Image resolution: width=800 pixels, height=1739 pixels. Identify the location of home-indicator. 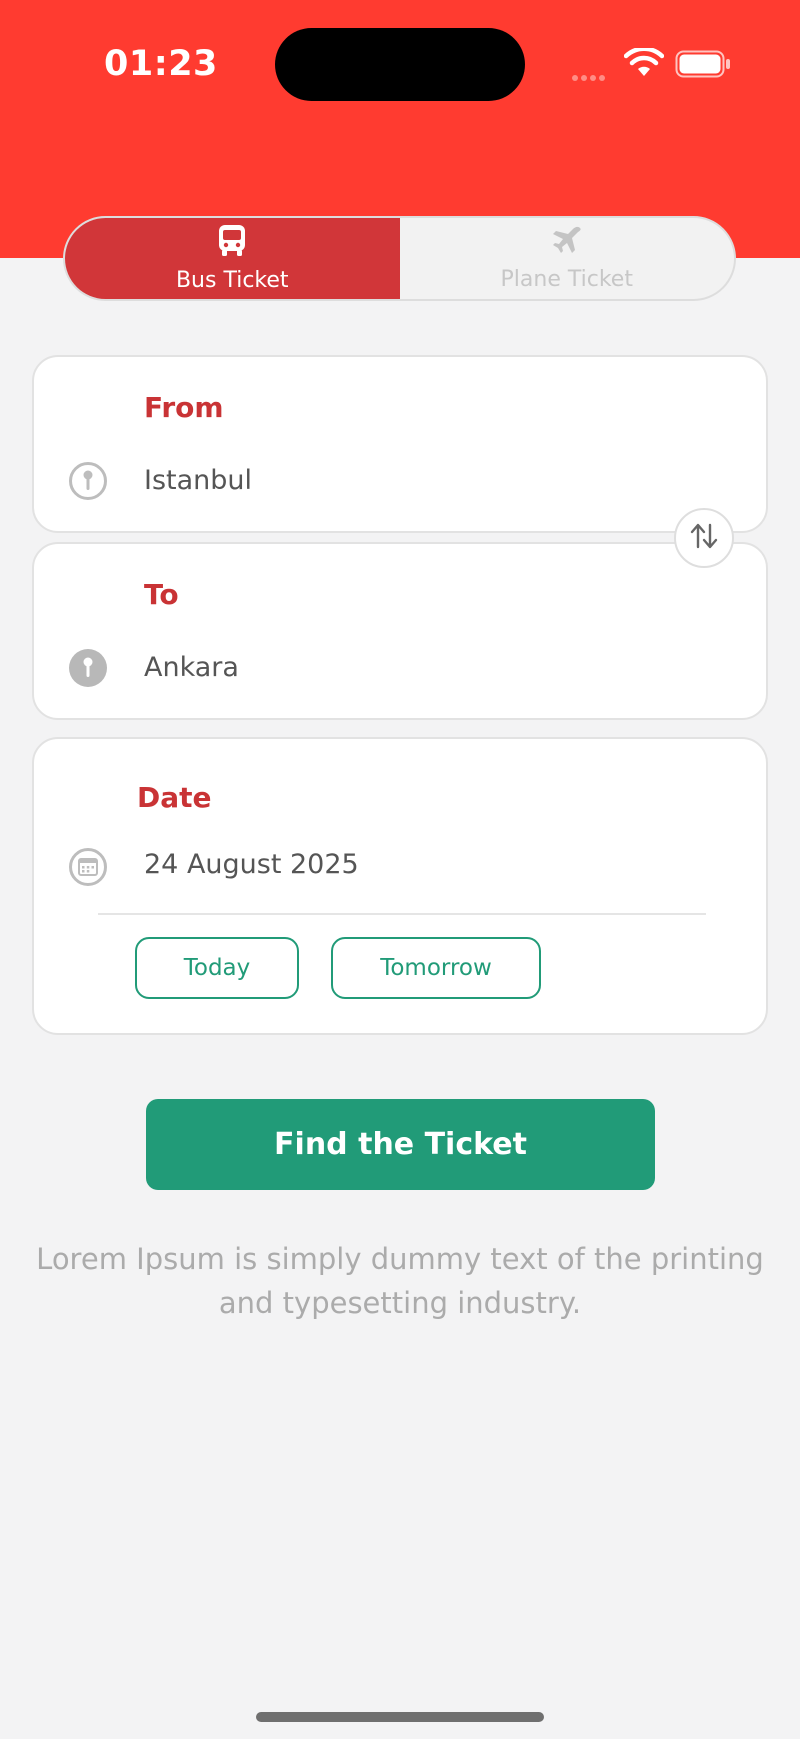
(400, 1717).